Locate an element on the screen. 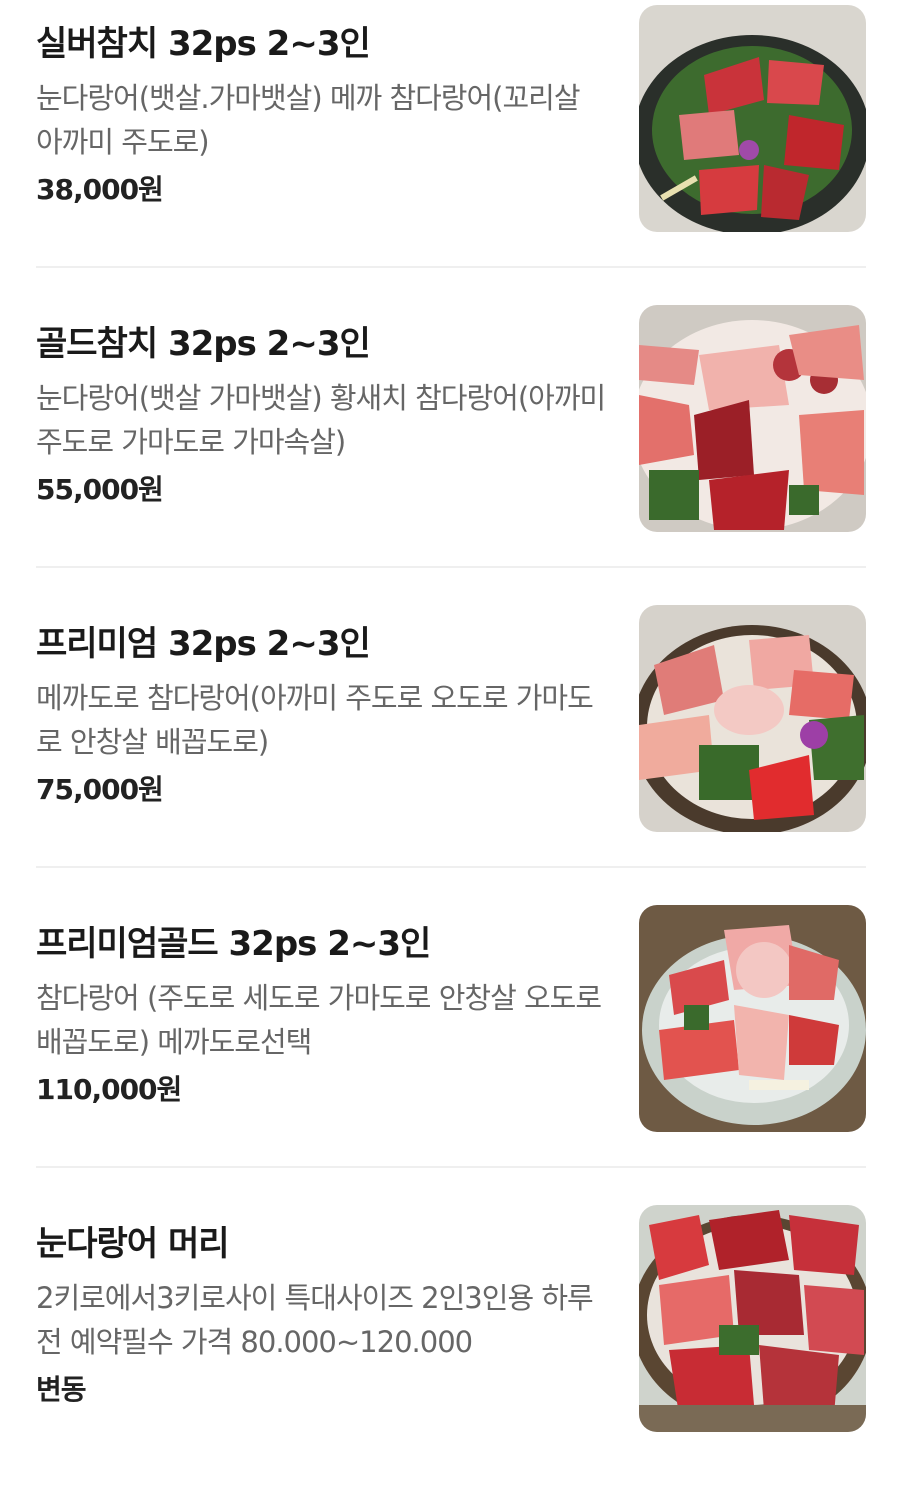  menu-item-price: 55,000원 is located at coordinates (100, 489).